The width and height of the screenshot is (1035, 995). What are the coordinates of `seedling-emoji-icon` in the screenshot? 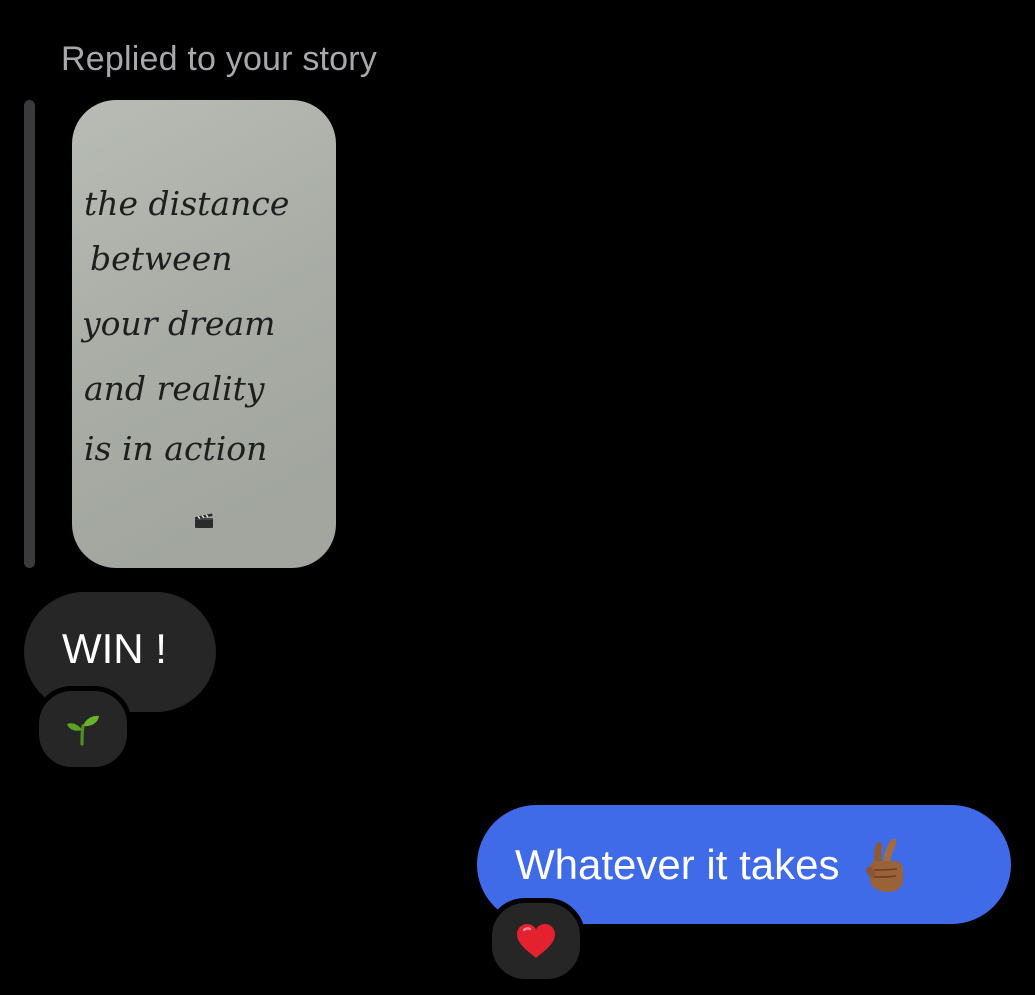 It's located at (83, 730).